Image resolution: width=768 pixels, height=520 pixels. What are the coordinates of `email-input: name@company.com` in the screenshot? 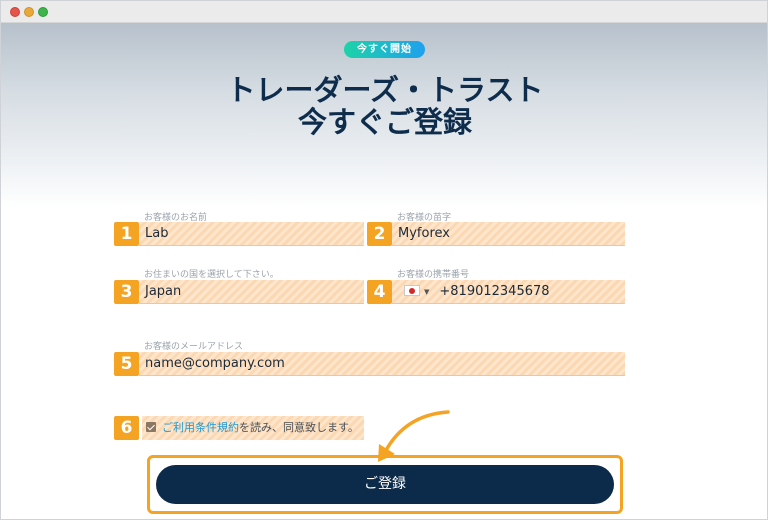 It's located at (382, 364).